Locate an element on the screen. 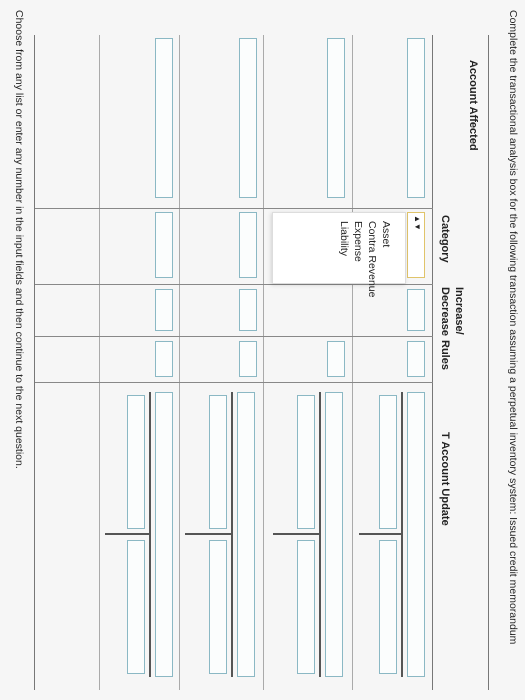 The image size is (525, 700). col-divider-rules is located at coordinates (234, 336).